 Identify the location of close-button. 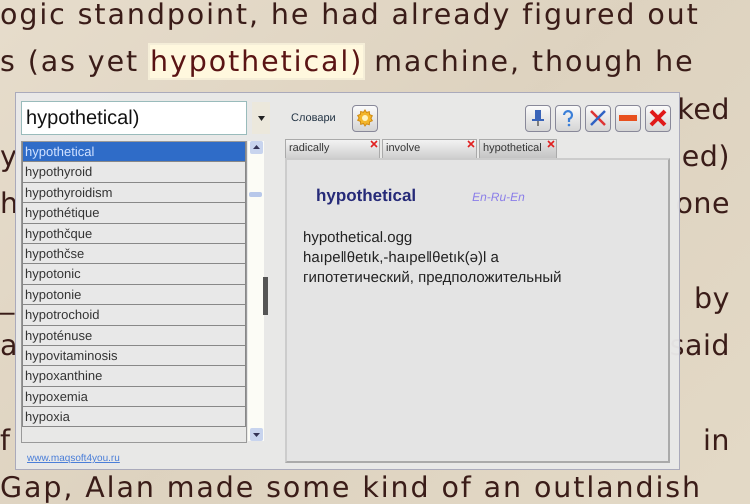
(658, 118).